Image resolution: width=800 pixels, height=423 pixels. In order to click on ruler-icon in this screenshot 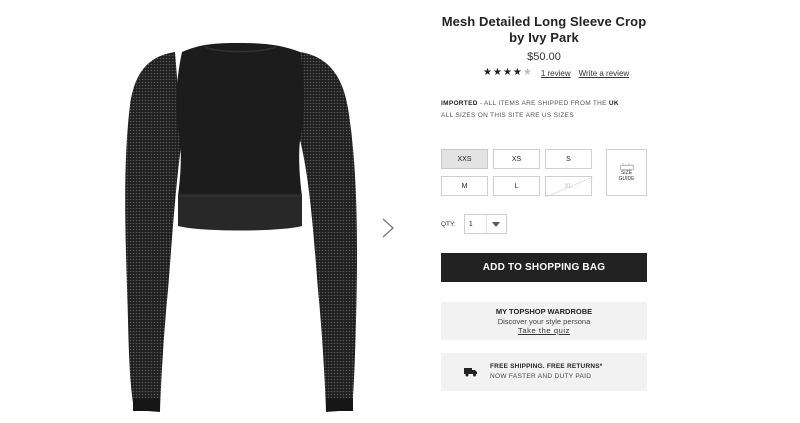, I will do `click(626, 166)`.